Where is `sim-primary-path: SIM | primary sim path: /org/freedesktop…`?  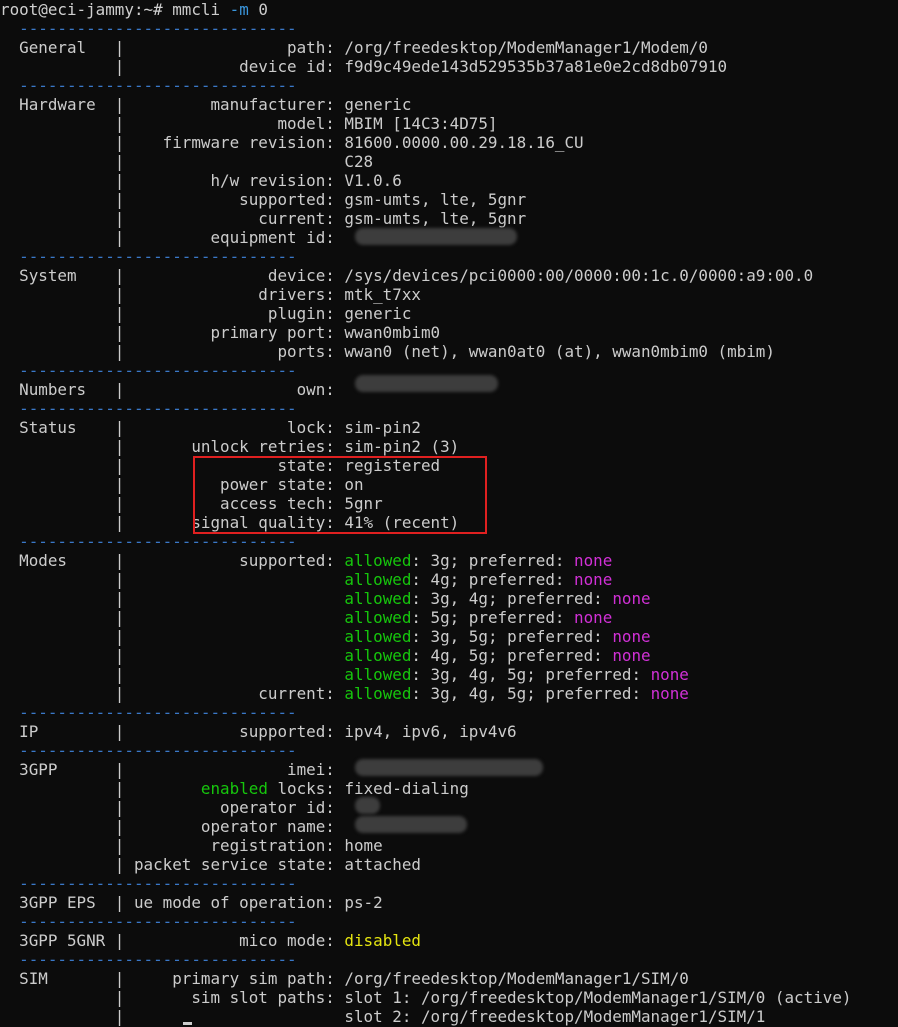
sim-primary-path: SIM | primary sim path: /org/freedesktop… is located at coordinates (344, 978).